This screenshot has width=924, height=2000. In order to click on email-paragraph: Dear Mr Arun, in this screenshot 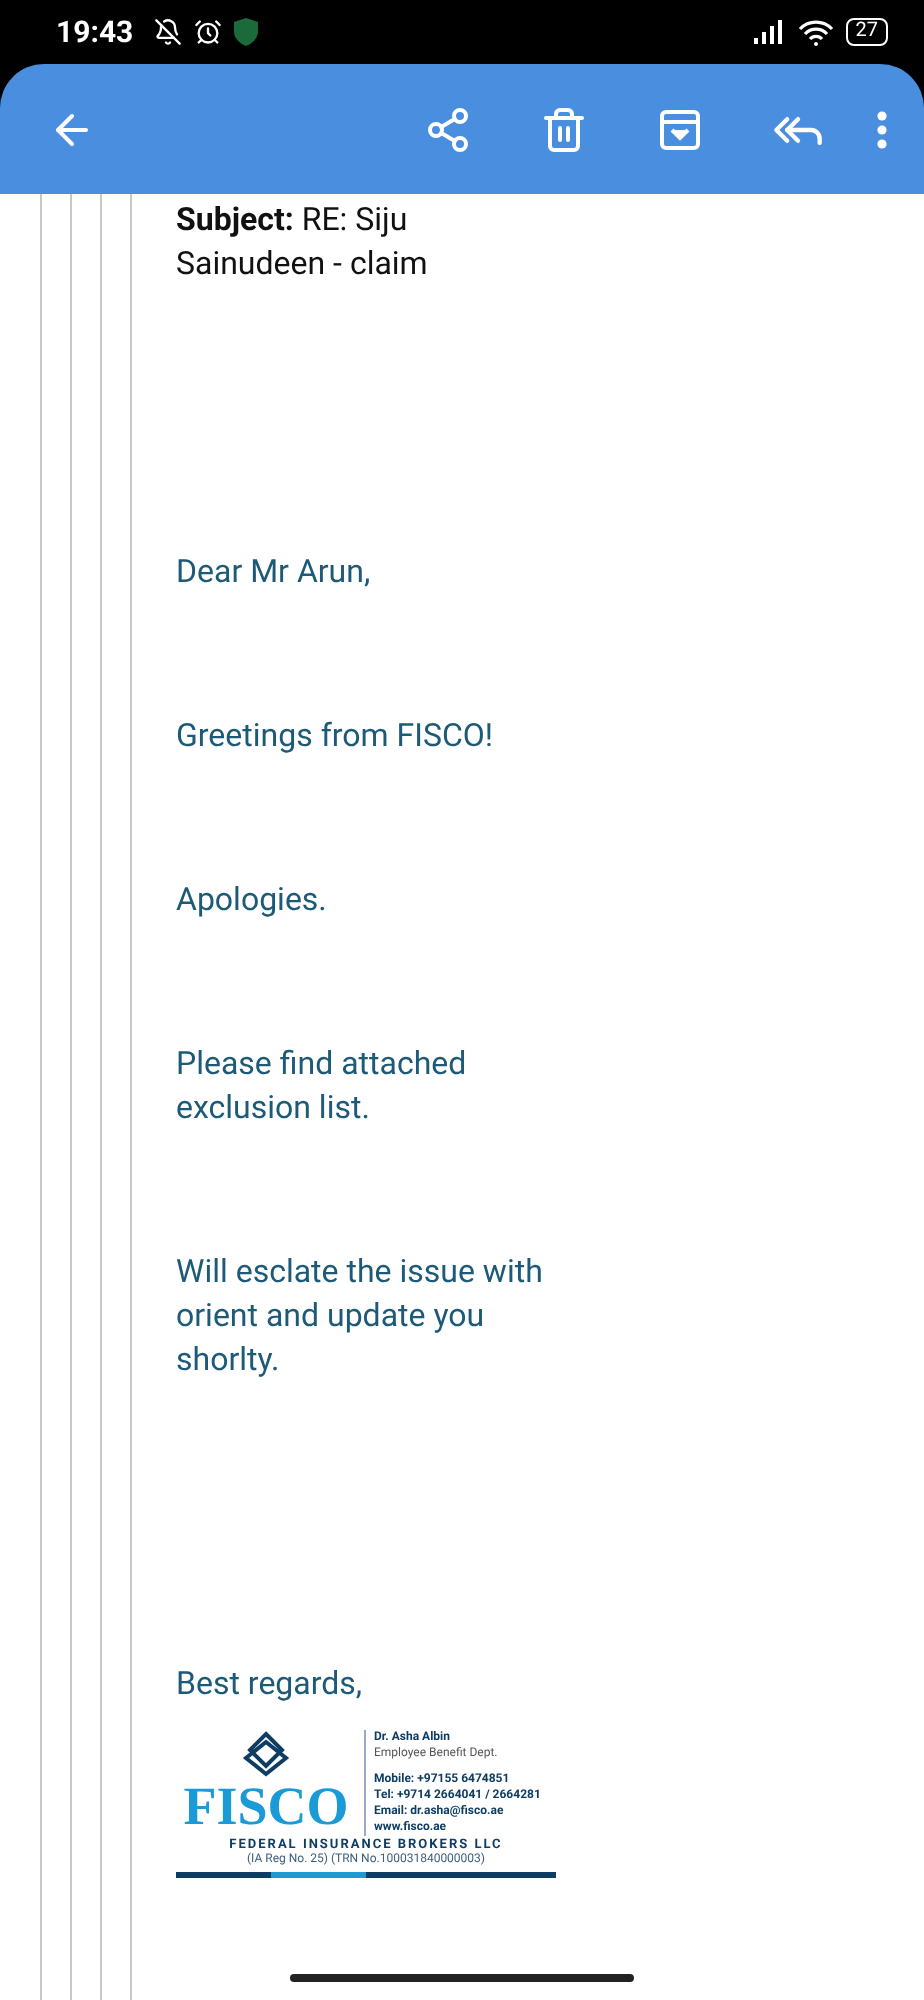, I will do `click(274, 572)`.